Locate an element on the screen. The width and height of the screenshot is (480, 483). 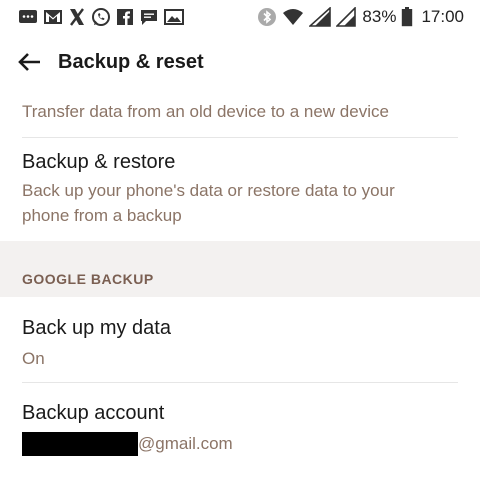
system-icons: 83% 17:00 is located at coordinates (358, 17).